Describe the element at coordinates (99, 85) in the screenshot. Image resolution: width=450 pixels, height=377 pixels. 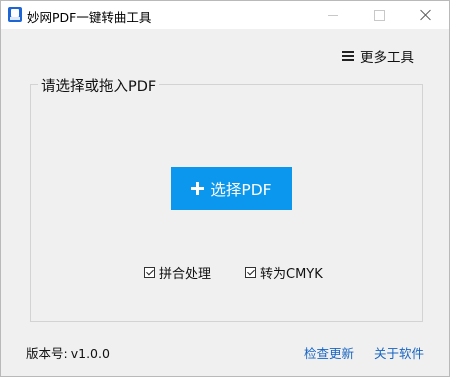
I see `drop-zone-label: 请选择或拖入PDF` at that location.